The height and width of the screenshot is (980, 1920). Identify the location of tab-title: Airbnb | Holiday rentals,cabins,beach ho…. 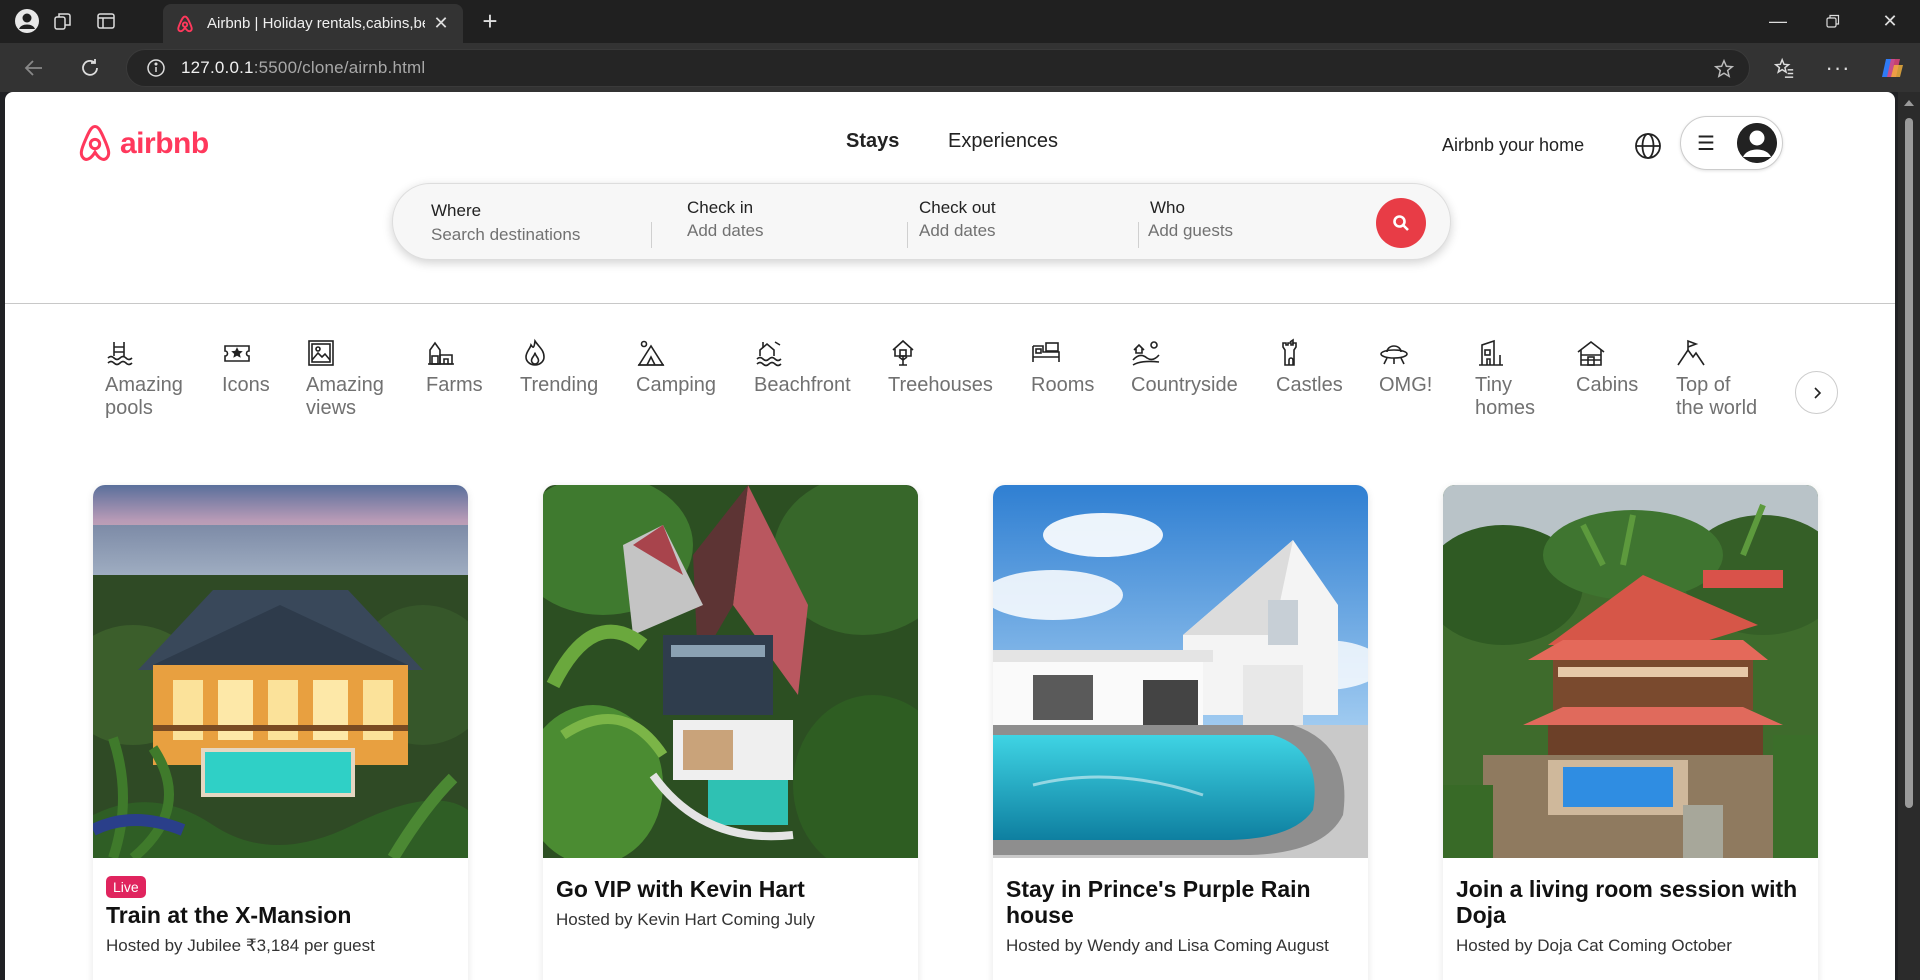
(316, 23).